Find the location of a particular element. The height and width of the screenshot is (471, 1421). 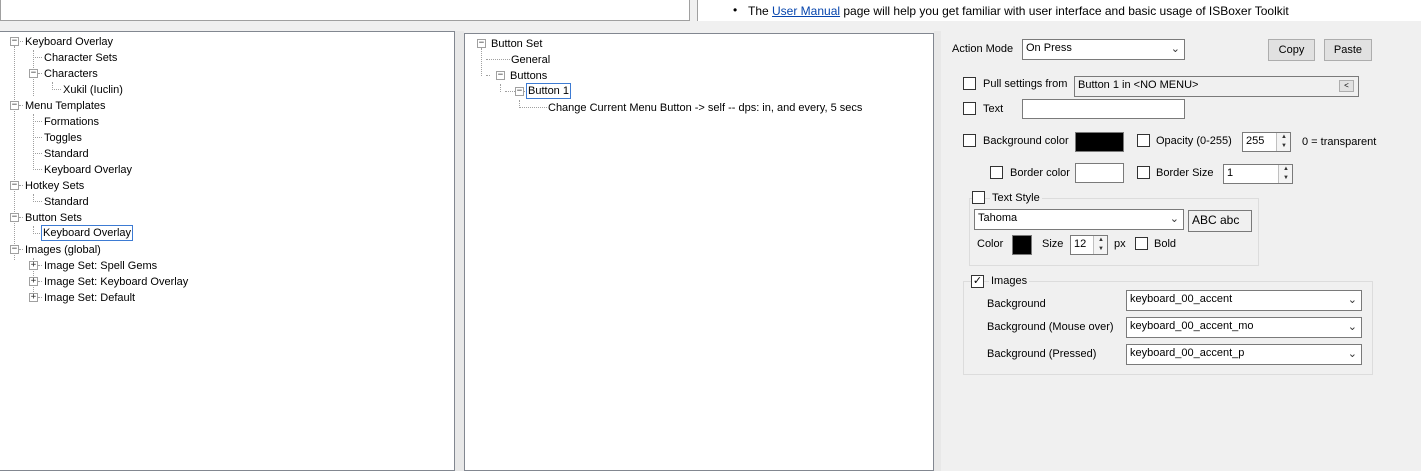

tree-node-button-sets: Button Sets is located at coordinates (53, 218).